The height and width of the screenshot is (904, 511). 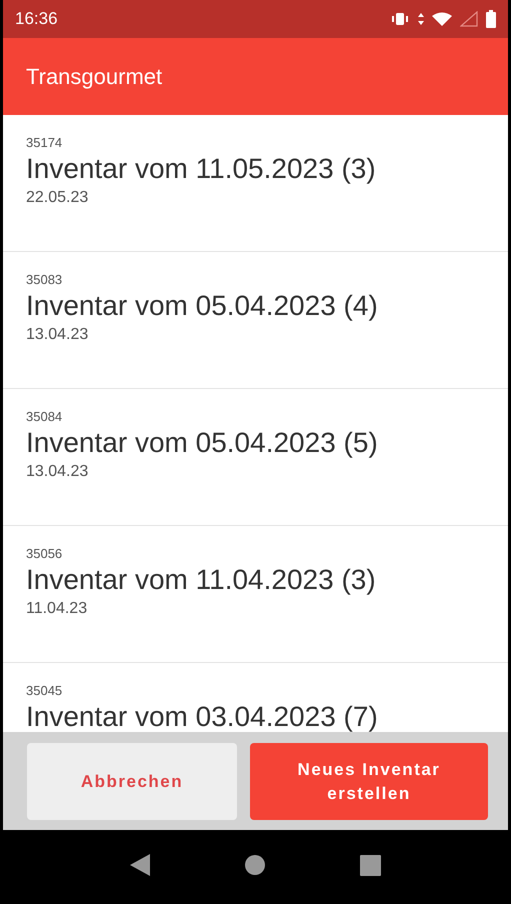 I want to click on inventory-title: Inventar vom 05.04.2023 (4), so click(x=202, y=306).